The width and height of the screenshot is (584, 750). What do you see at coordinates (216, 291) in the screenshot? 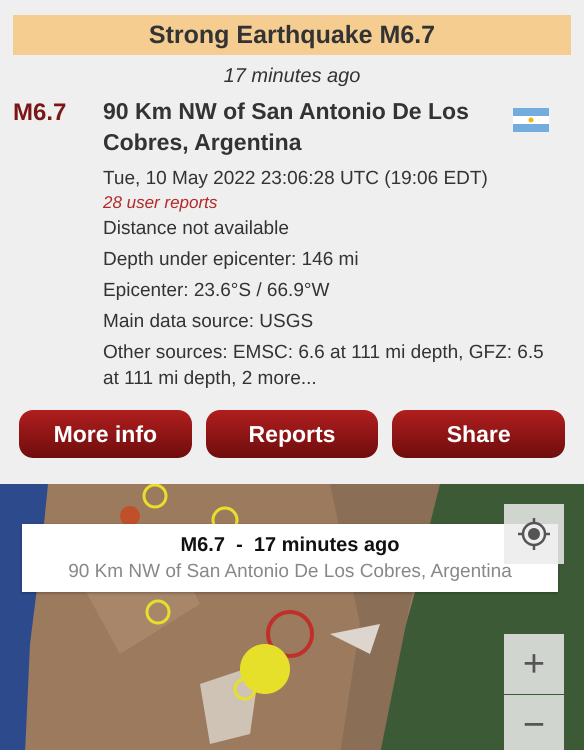
I see `detail-text: Epicenter: 23.6°S / 66.9°W` at bounding box center [216, 291].